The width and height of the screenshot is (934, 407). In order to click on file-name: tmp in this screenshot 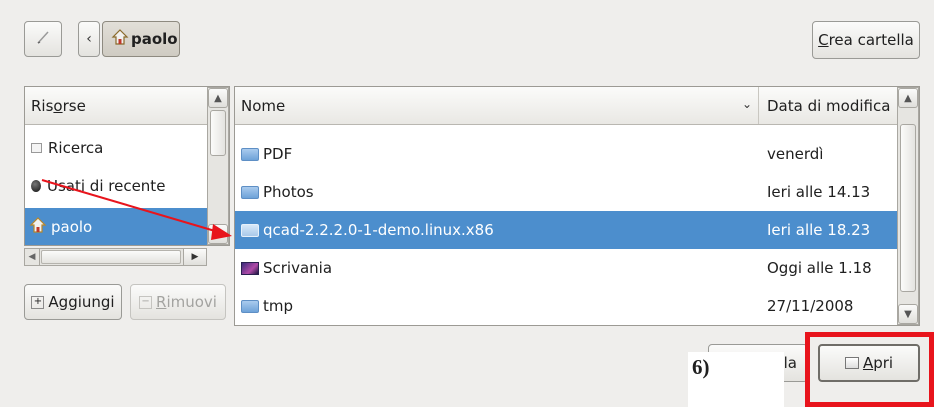, I will do `click(278, 306)`.